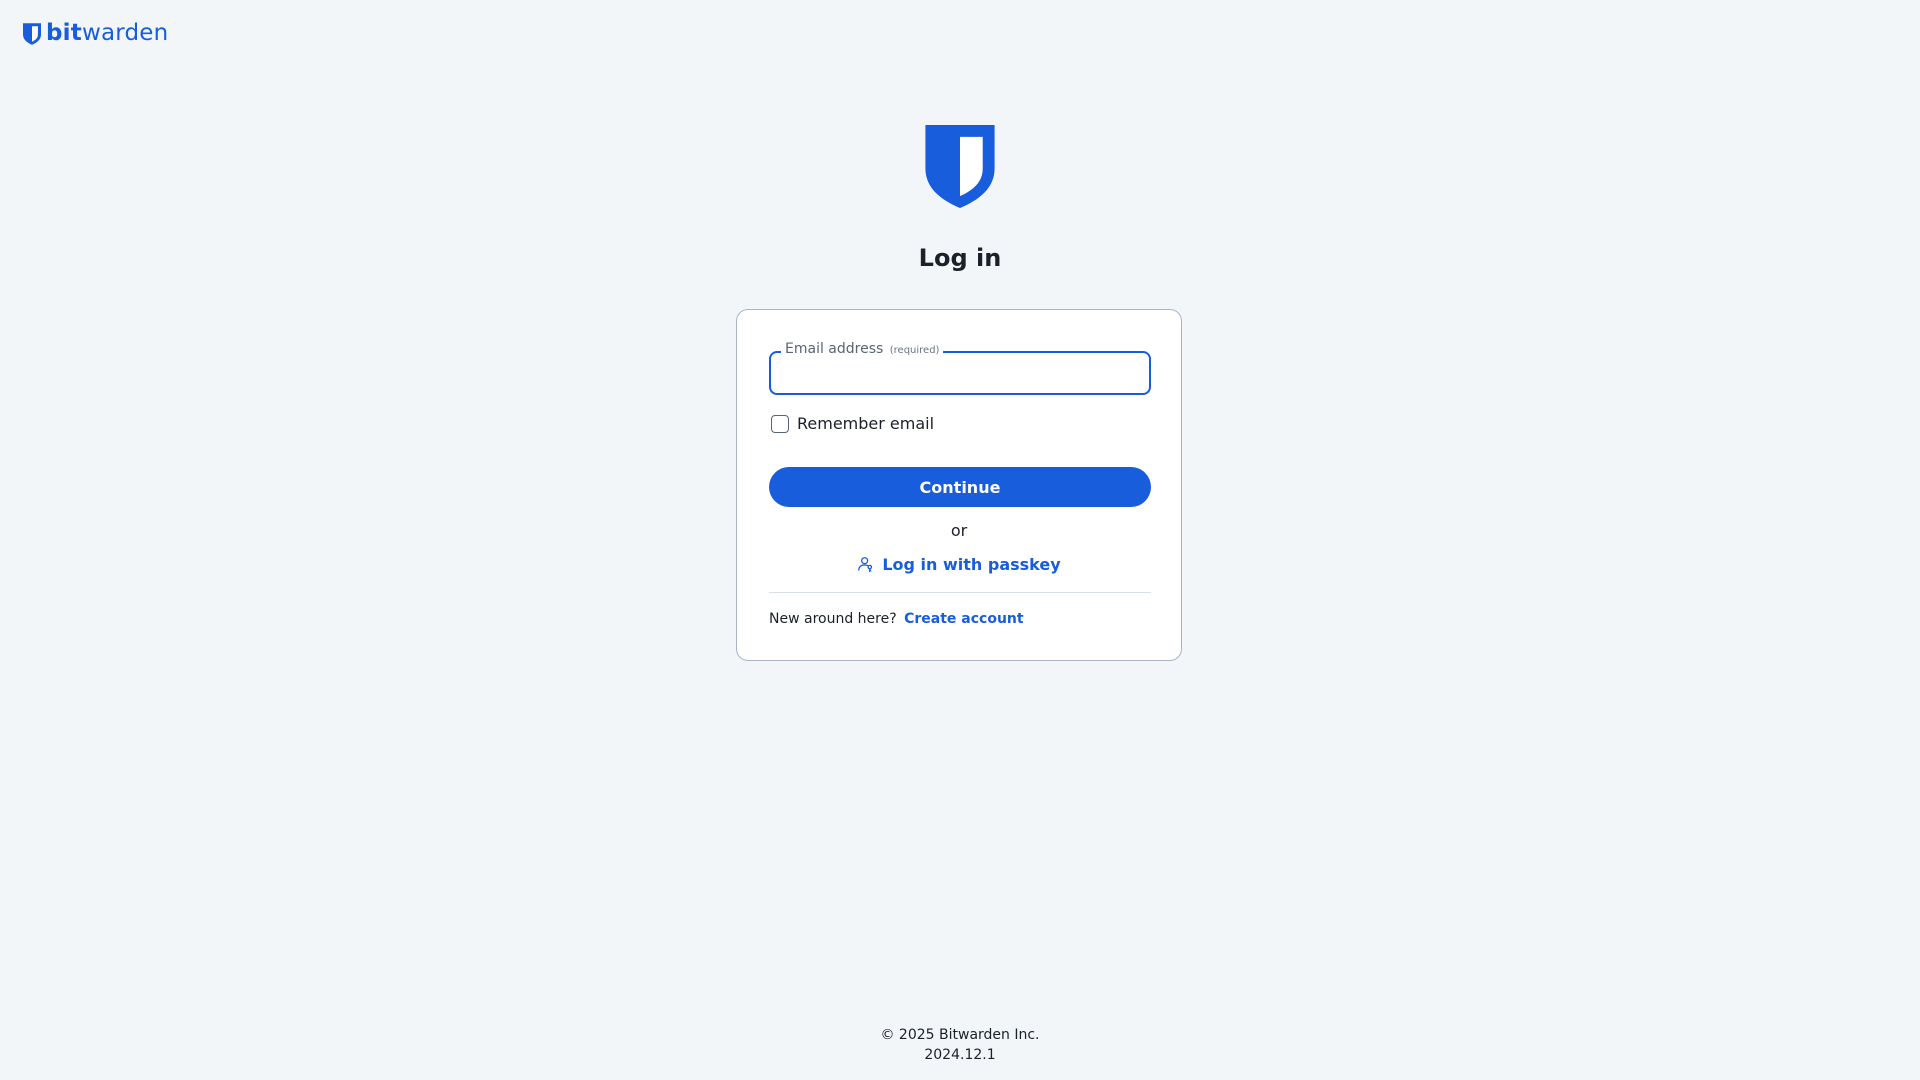 The image size is (1920, 1080). I want to click on email-field: Email address (required), so click(960, 368).